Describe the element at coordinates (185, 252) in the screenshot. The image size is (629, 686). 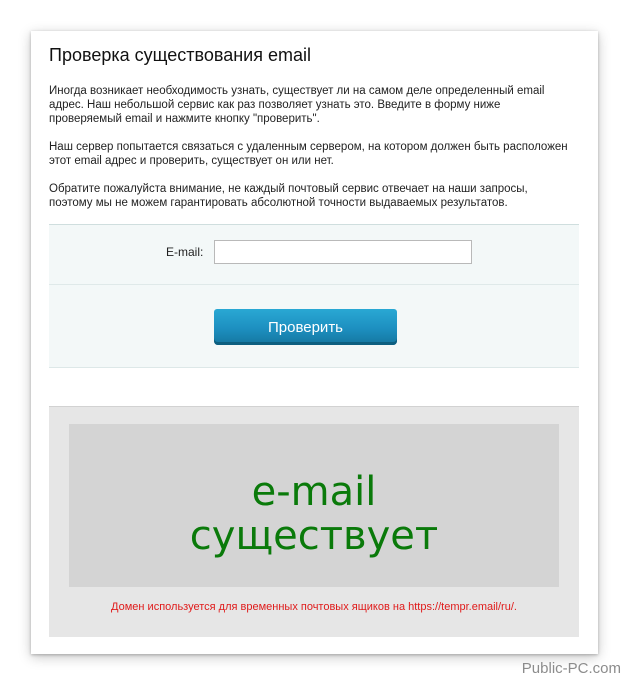
I see `email-label: E-mail:` at that location.